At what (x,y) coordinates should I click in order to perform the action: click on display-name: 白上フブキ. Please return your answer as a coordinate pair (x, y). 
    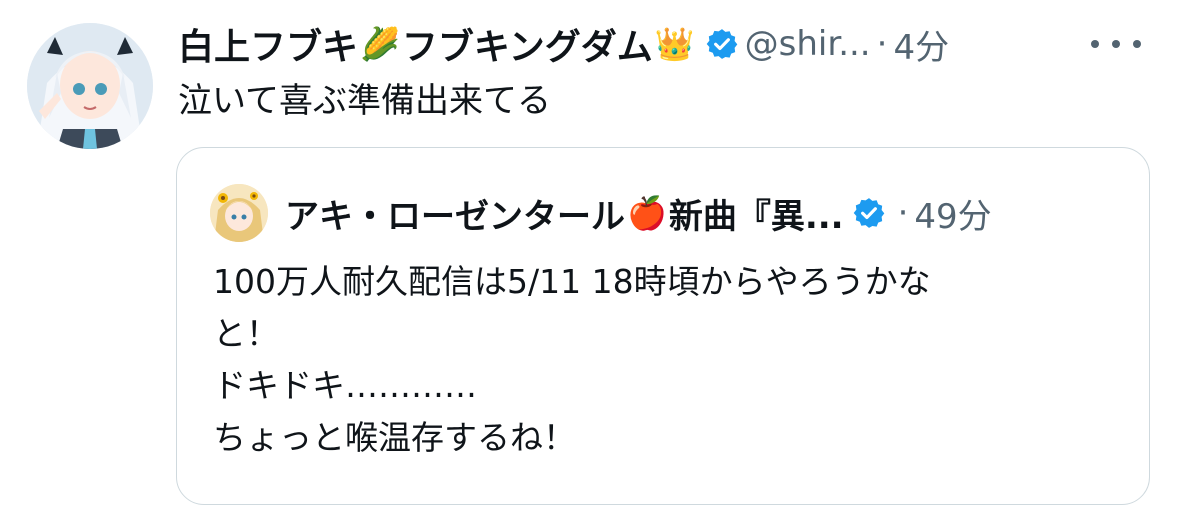
    Looking at the image, I should click on (268, 44).